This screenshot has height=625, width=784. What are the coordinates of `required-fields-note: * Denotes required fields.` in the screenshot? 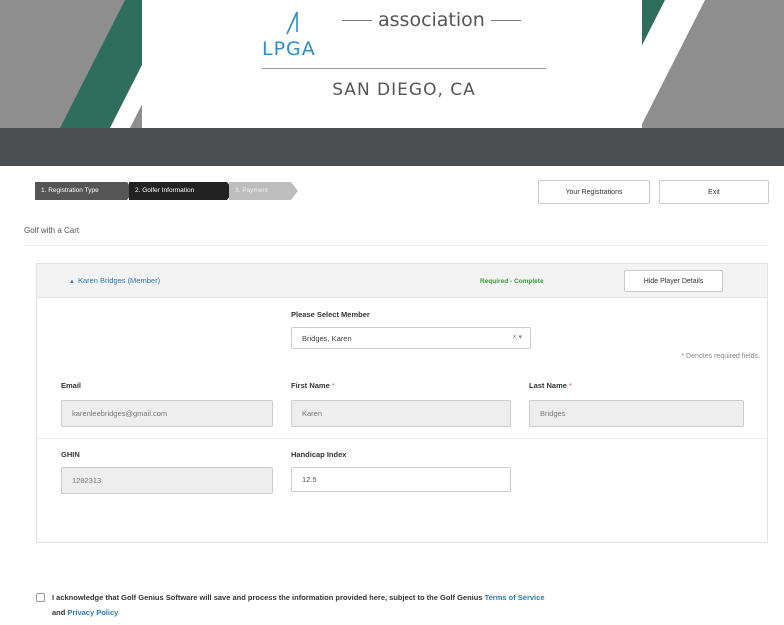 It's located at (720, 356).